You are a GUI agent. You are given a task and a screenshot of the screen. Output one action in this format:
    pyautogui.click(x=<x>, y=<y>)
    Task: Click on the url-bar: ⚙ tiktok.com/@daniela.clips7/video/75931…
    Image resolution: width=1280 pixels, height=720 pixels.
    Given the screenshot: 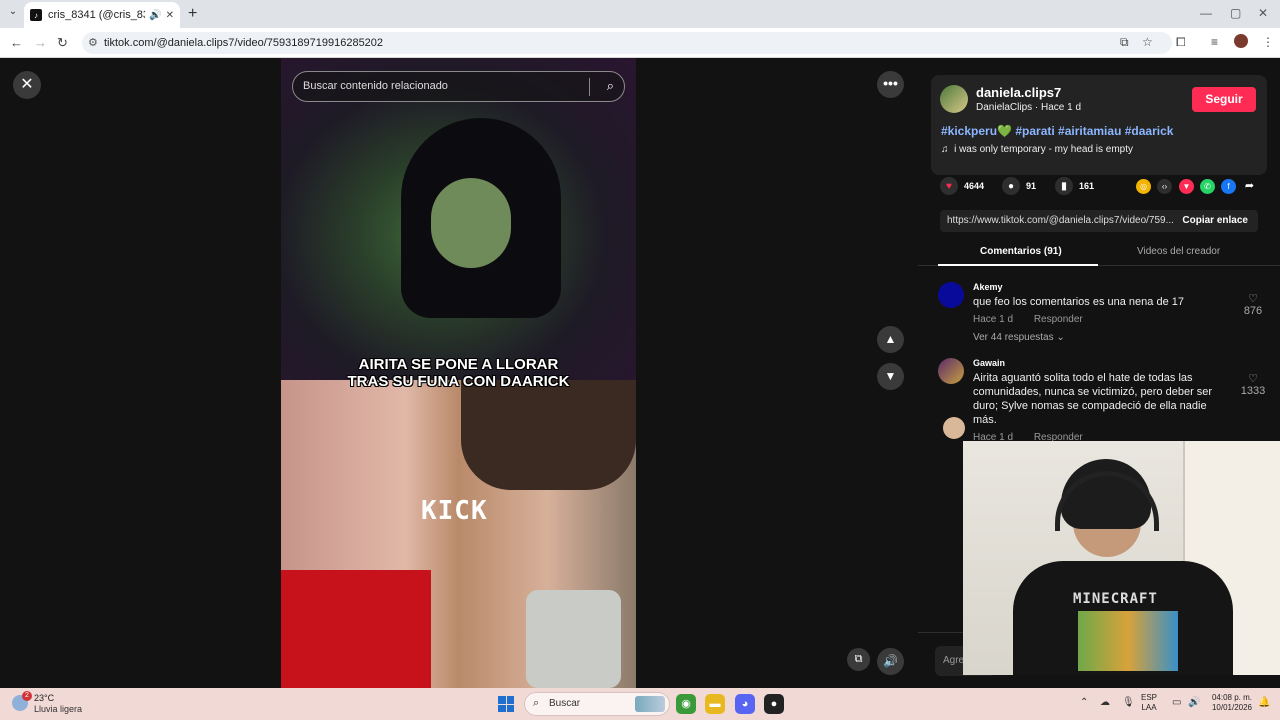 What is the action you would take?
    pyautogui.click(x=627, y=43)
    